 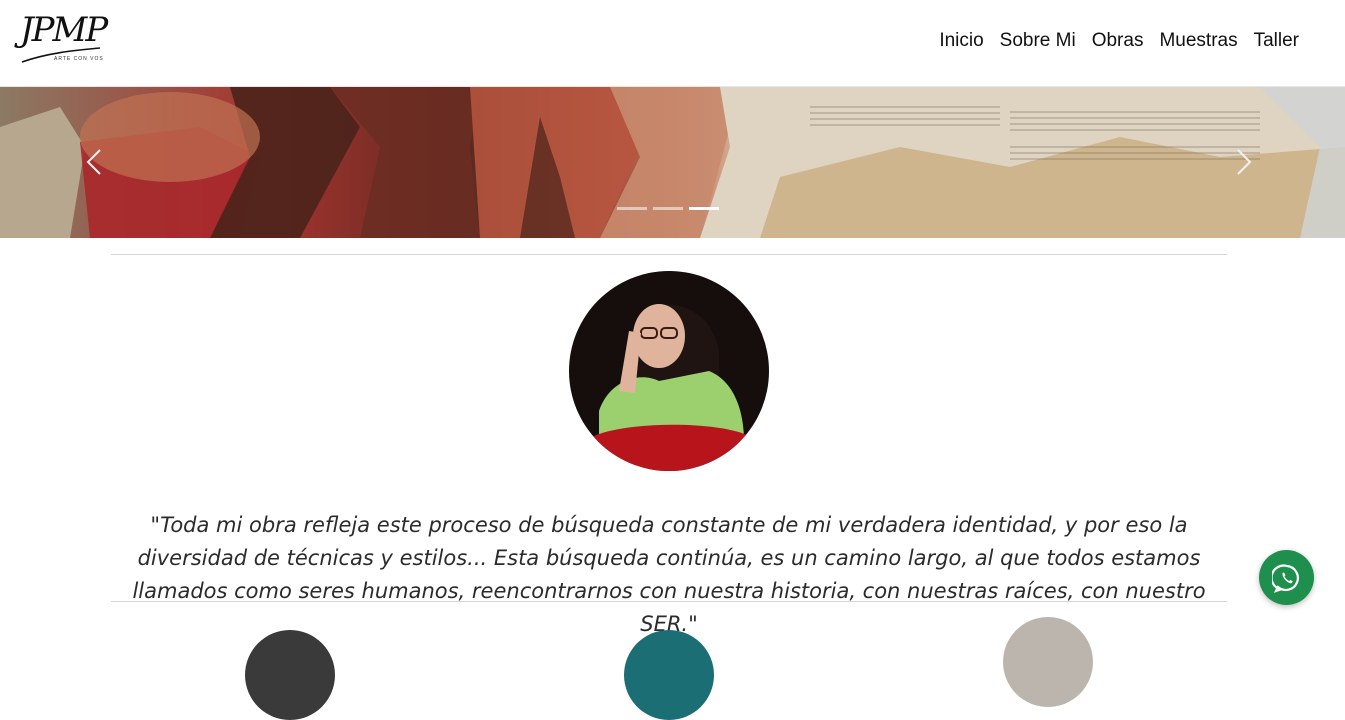 What do you see at coordinates (1198, 41) in the screenshot?
I see `nav-link-muestras: Muestras` at bounding box center [1198, 41].